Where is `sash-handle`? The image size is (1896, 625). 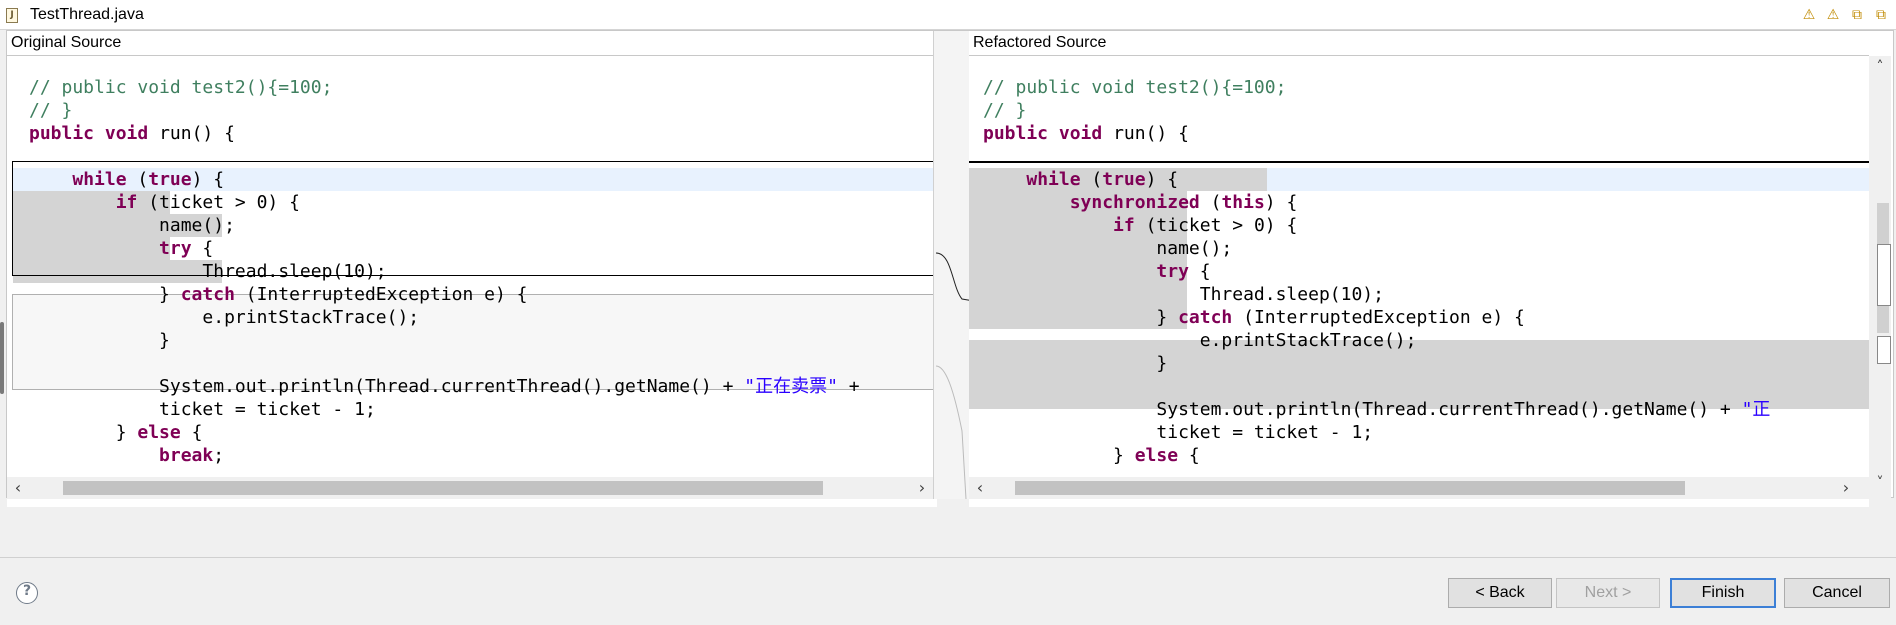
sash-handle is located at coordinates (2, 358).